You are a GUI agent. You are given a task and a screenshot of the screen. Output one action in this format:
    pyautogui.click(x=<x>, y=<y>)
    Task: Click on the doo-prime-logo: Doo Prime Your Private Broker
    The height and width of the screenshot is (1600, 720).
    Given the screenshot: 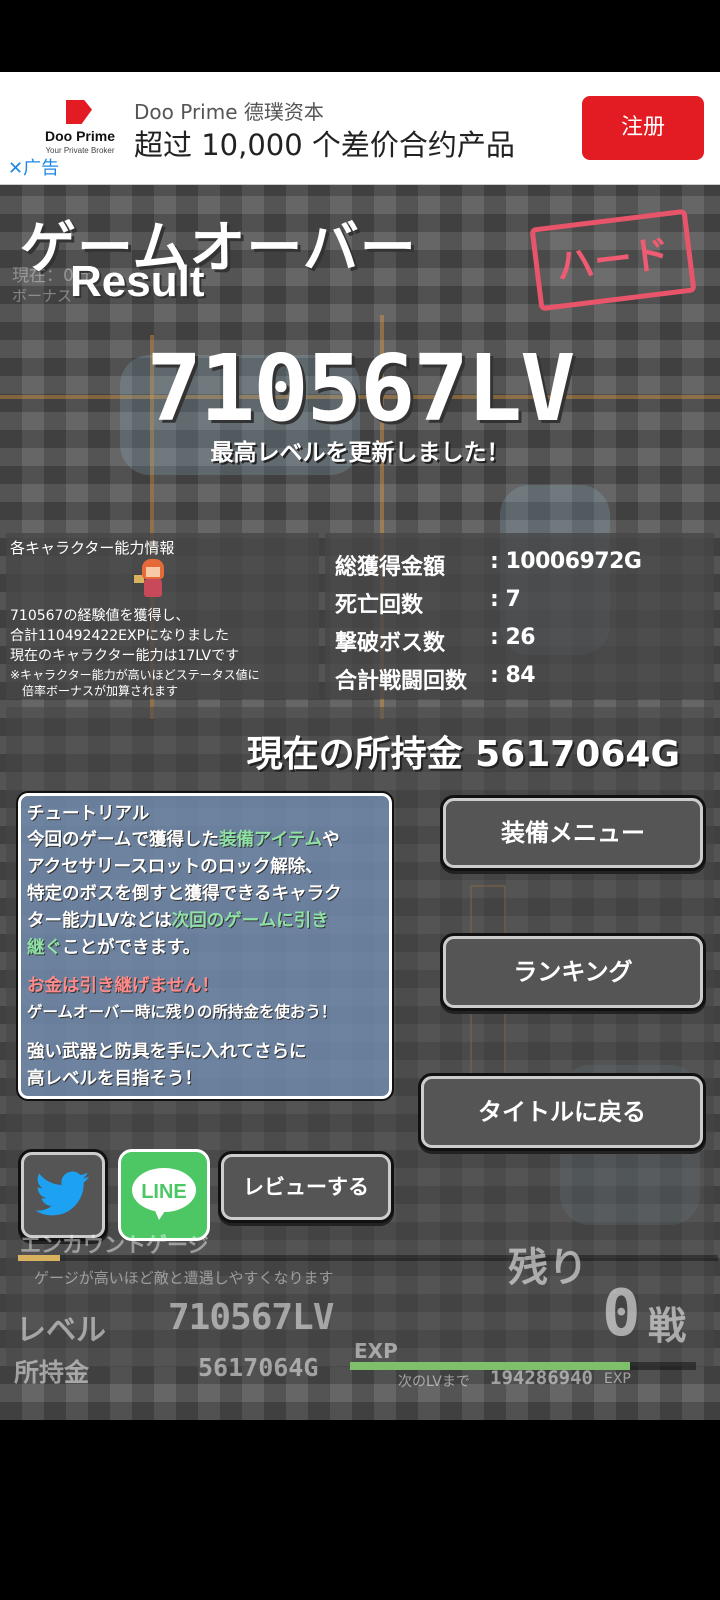 What is the action you would take?
    pyautogui.click(x=80, y=130)
    